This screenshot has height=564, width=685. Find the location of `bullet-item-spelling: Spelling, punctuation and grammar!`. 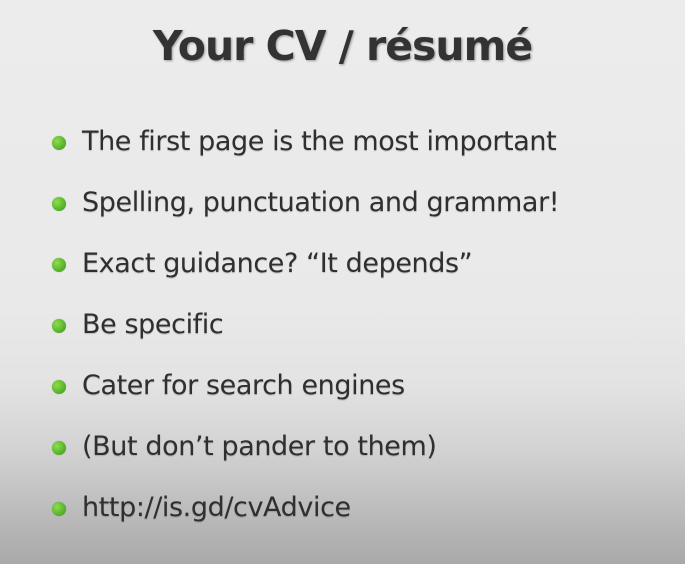

bullet-item-spelling: Spelling, punctuation and grammar! is located at coordinates (362, 213).